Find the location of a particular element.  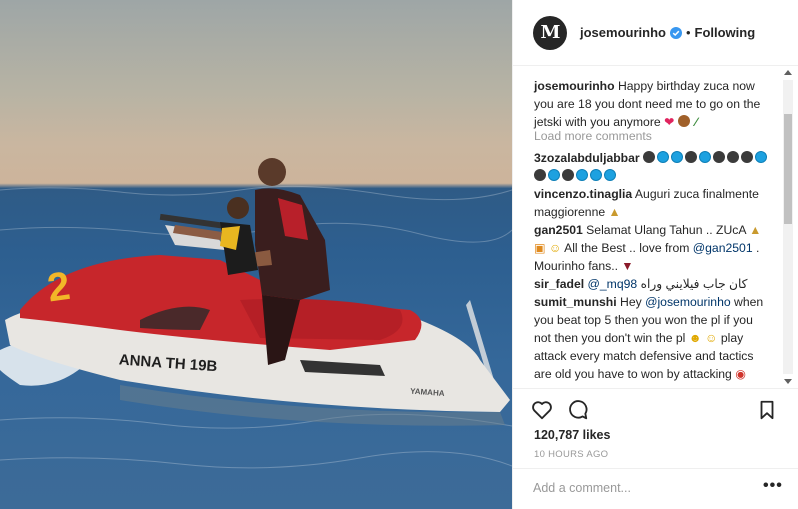

comment-text: كان جاب فيلايني وراه is located at coordinates (694, 284).